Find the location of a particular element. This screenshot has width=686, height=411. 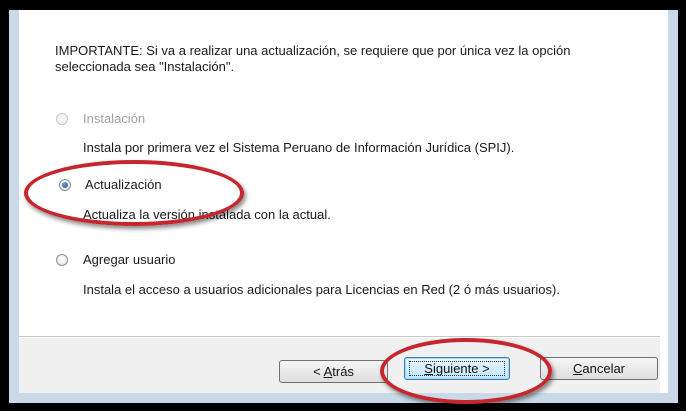

window-frame-bottom is located at coordinates (343, 407).